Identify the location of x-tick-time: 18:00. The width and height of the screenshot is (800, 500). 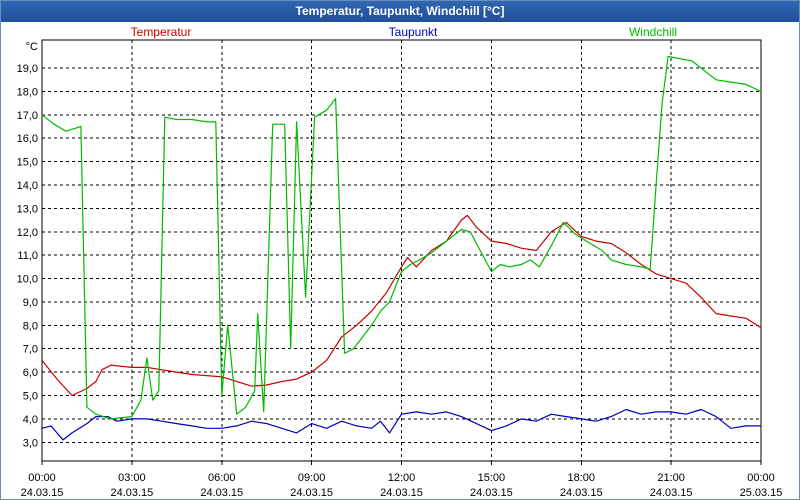
(581, 478).